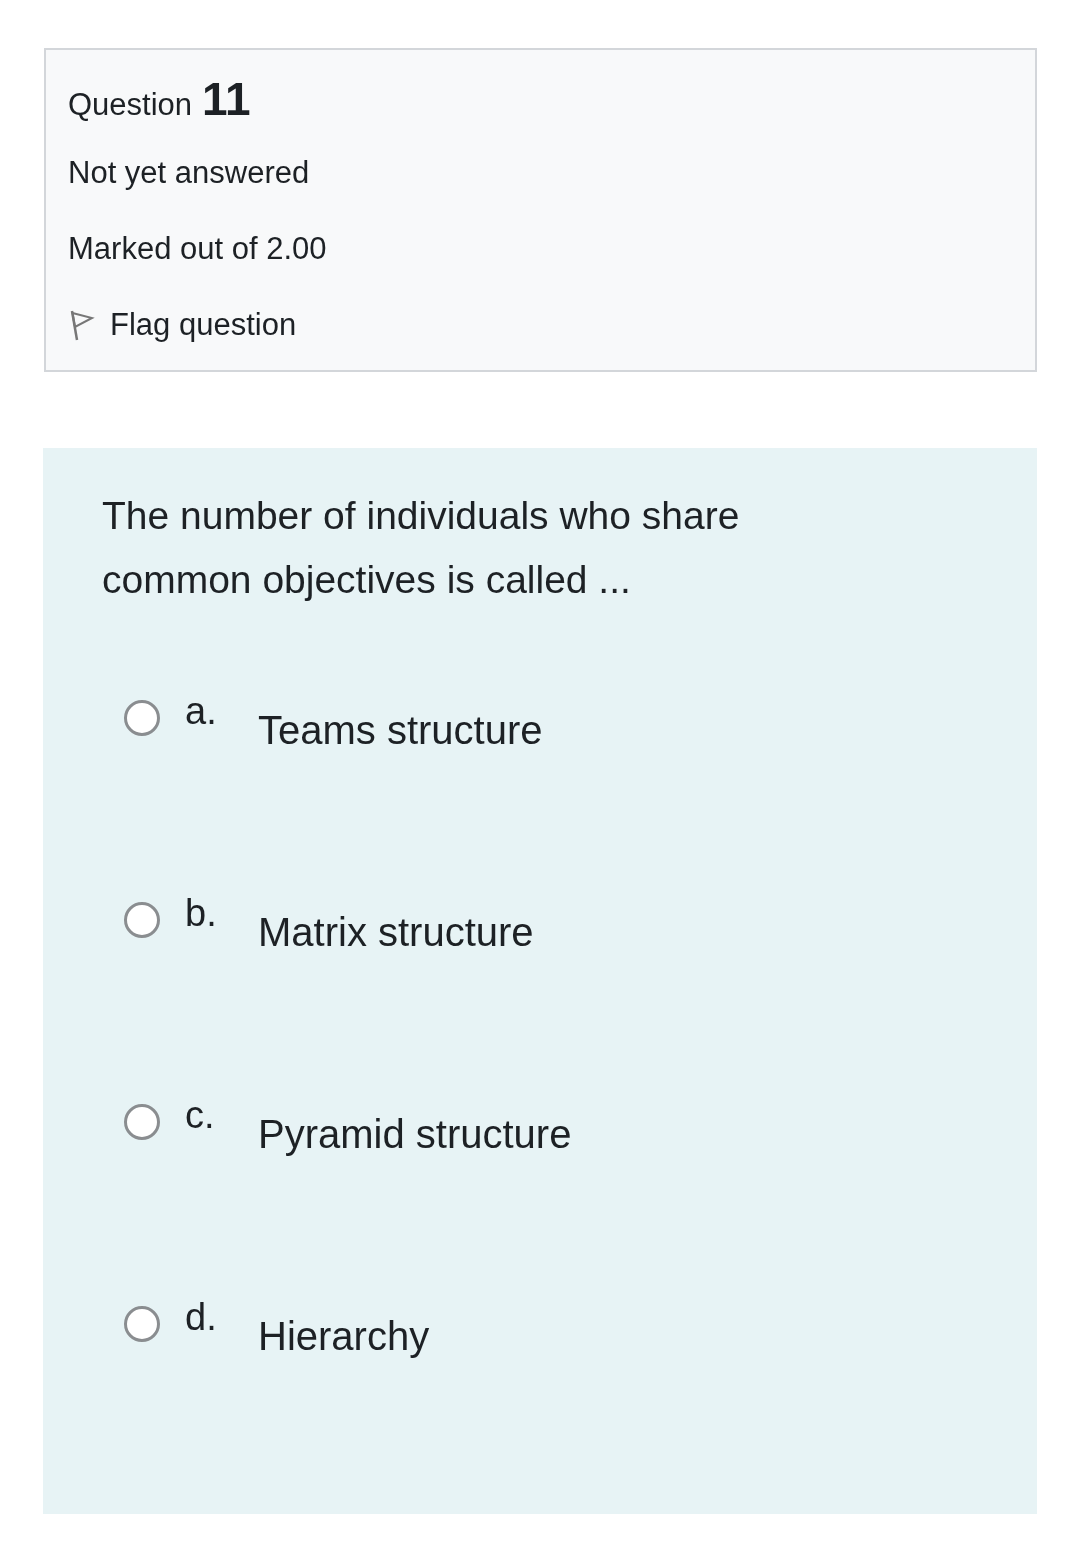  What do you see at coordinates (201, 1317) in the screenshot?
I see `option-letter: d.` at bounding box center [201, 1317].